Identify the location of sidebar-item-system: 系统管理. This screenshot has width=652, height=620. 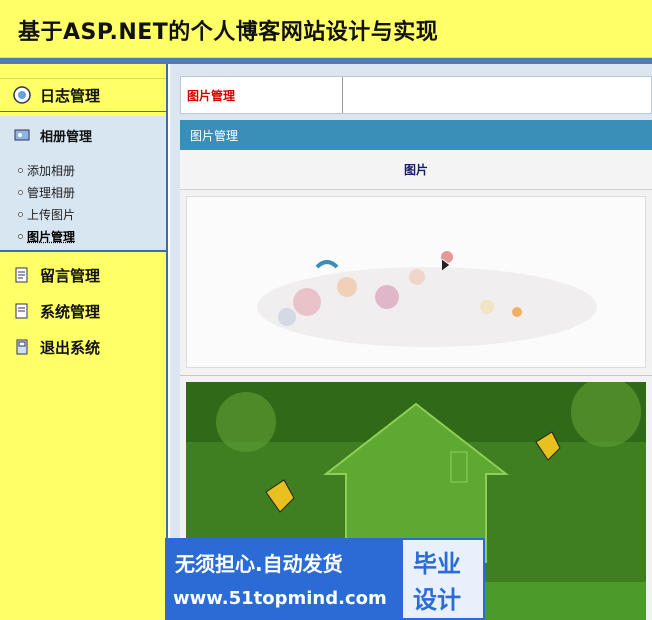
(83, 311).